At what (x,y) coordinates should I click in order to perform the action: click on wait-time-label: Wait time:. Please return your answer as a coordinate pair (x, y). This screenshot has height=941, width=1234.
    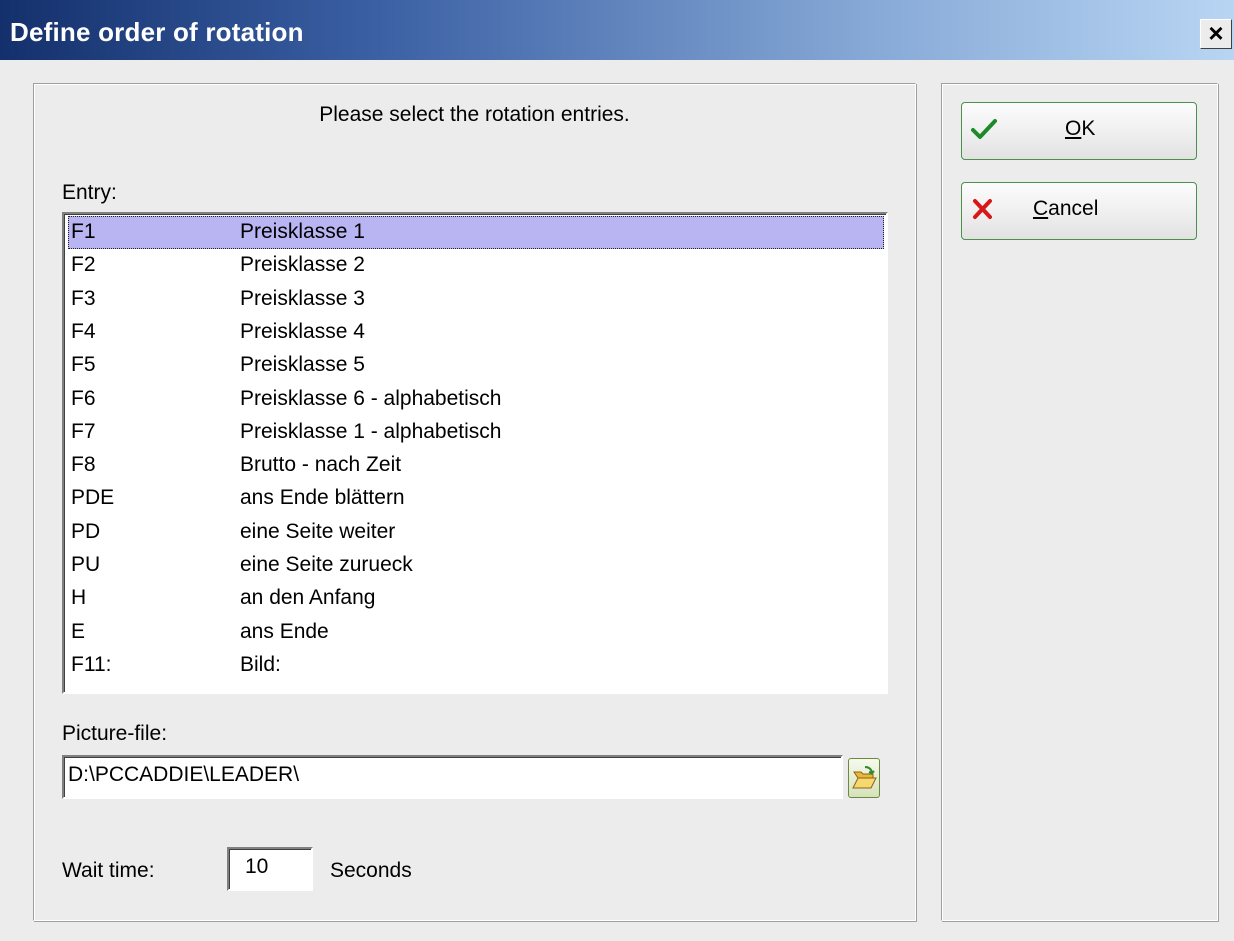
    Looking at the image, I should click on (108, 870).